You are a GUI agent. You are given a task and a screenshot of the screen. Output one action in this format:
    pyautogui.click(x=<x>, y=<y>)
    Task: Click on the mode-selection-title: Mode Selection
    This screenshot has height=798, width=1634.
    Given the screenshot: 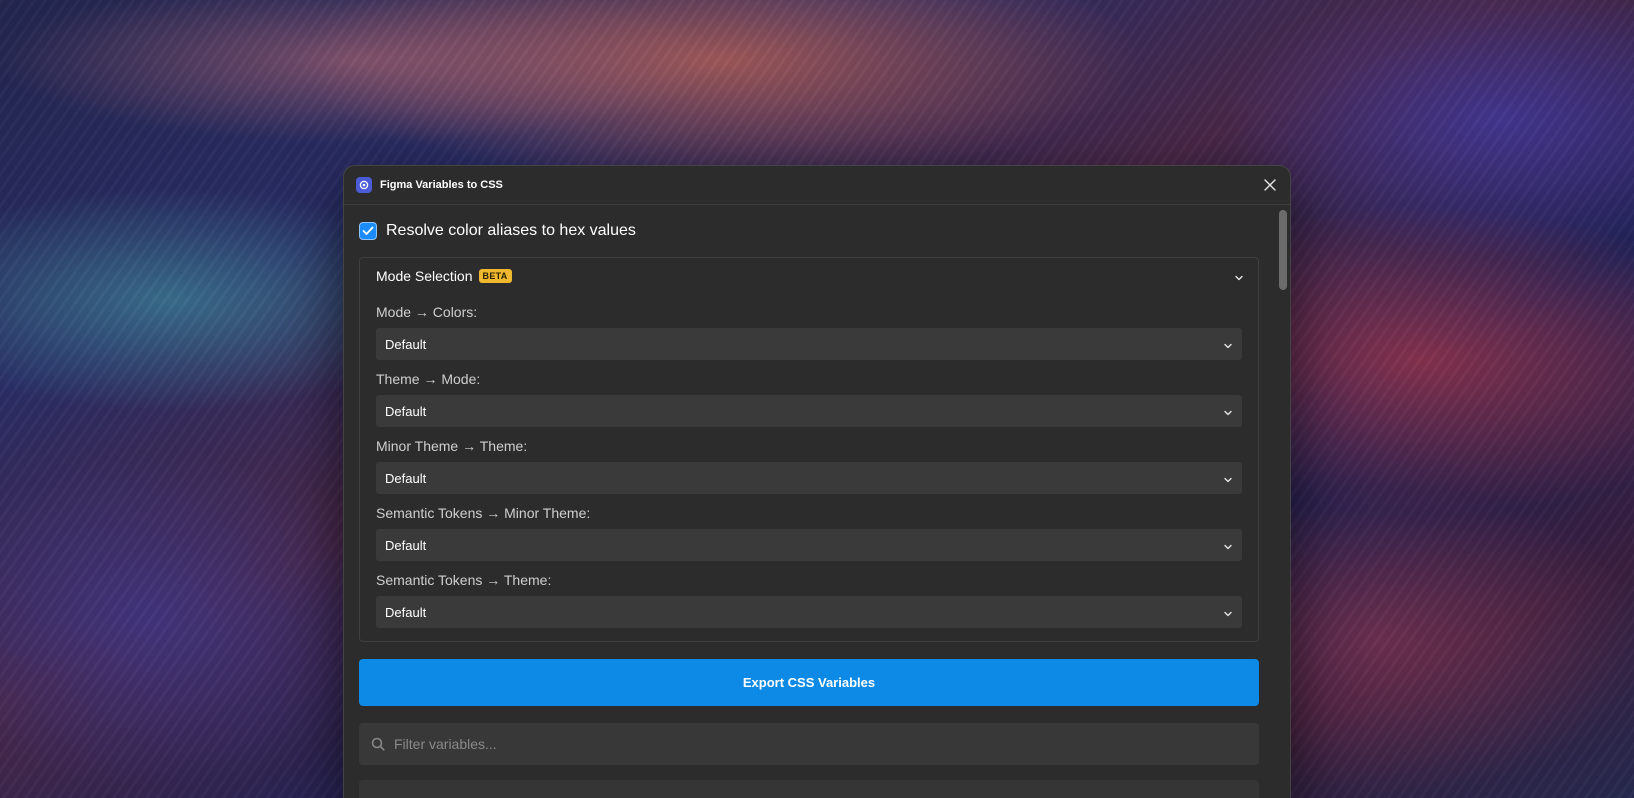 What is the action you would take?
    pyautogui.click(x=424, y=275)
    